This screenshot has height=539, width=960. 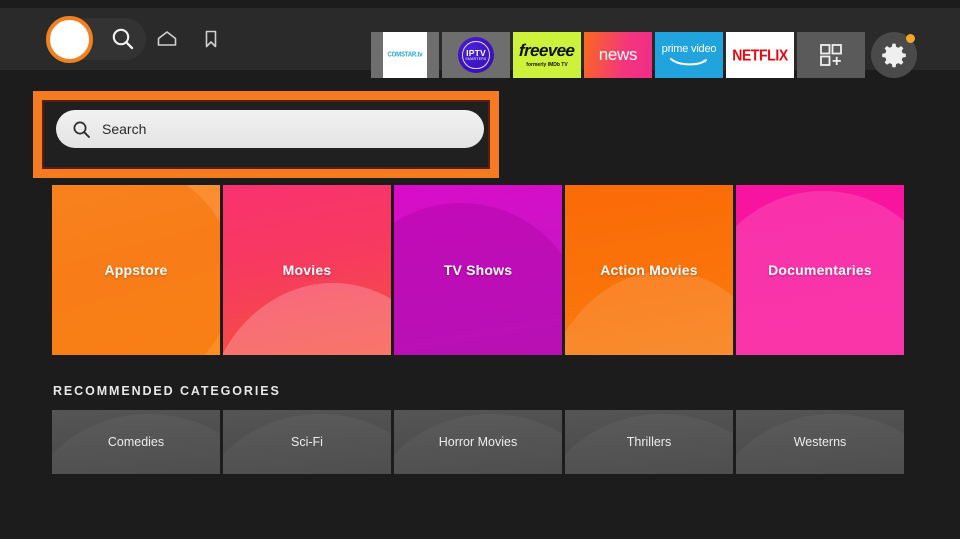 What do you see at coordinates (167, 391) in the screenshot?
I see `recommended-categories-heading: RECOMMENDED CATEGORIES` at bounding box center [167, 391].